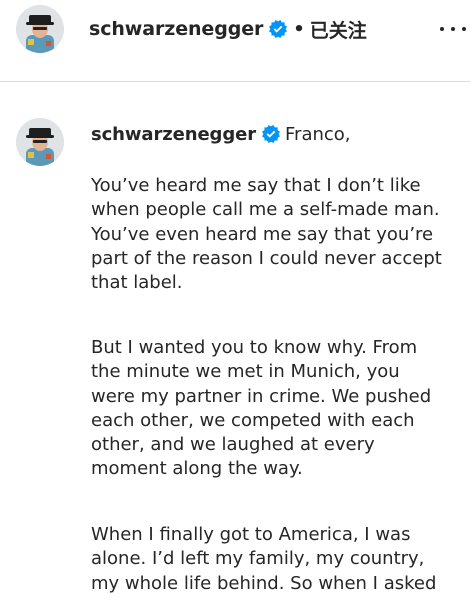  I want to click on caption-line: when people call me a self-made man., so click(265, 210).